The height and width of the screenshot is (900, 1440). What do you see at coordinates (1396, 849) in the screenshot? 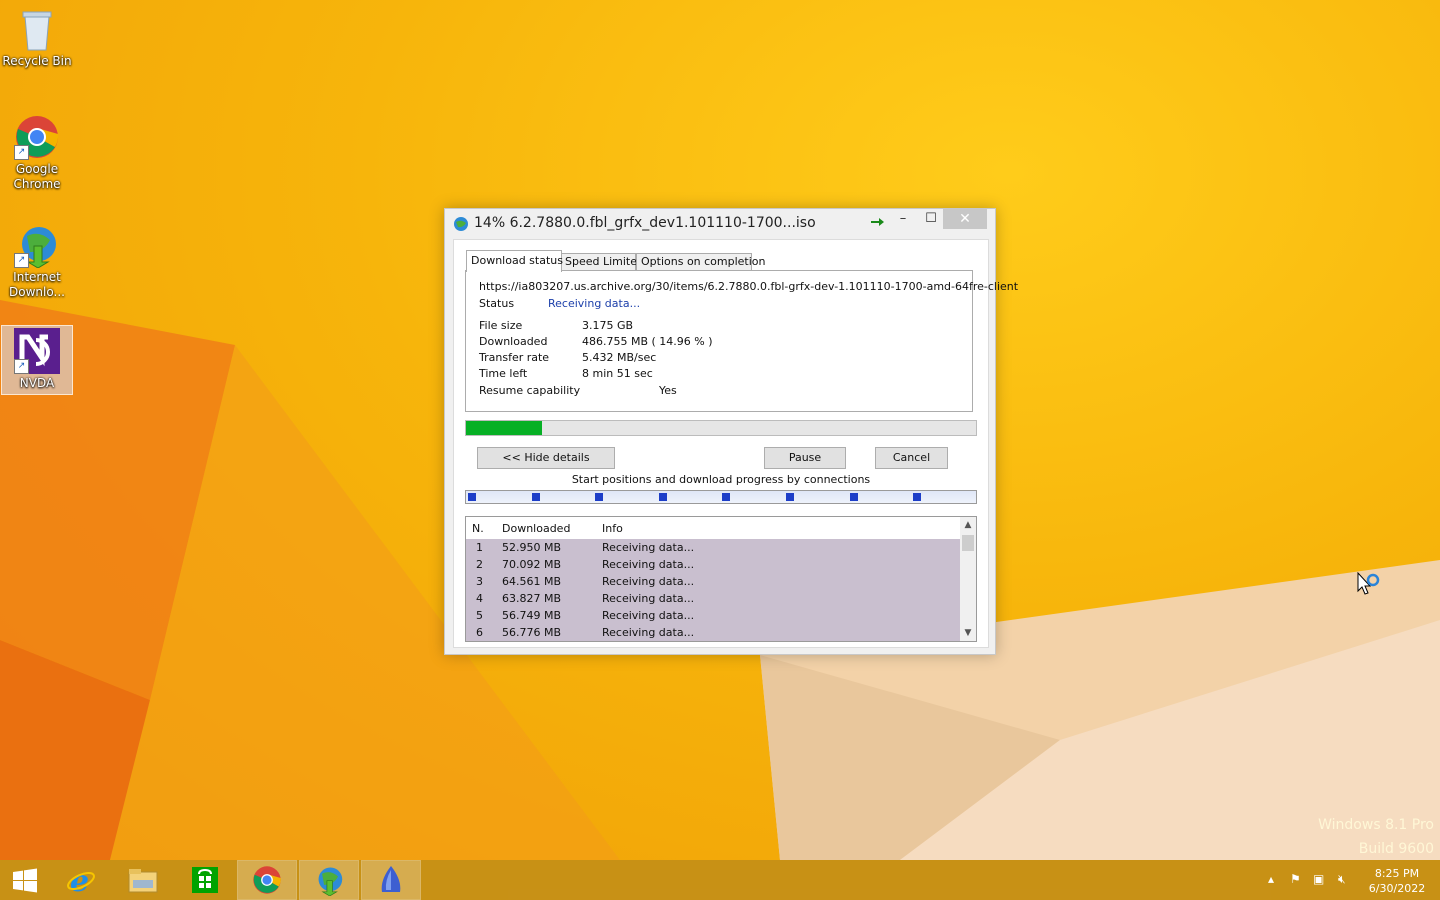
I see `windows-build-watermark: Build 9600` at bounding box center [1396, 849].